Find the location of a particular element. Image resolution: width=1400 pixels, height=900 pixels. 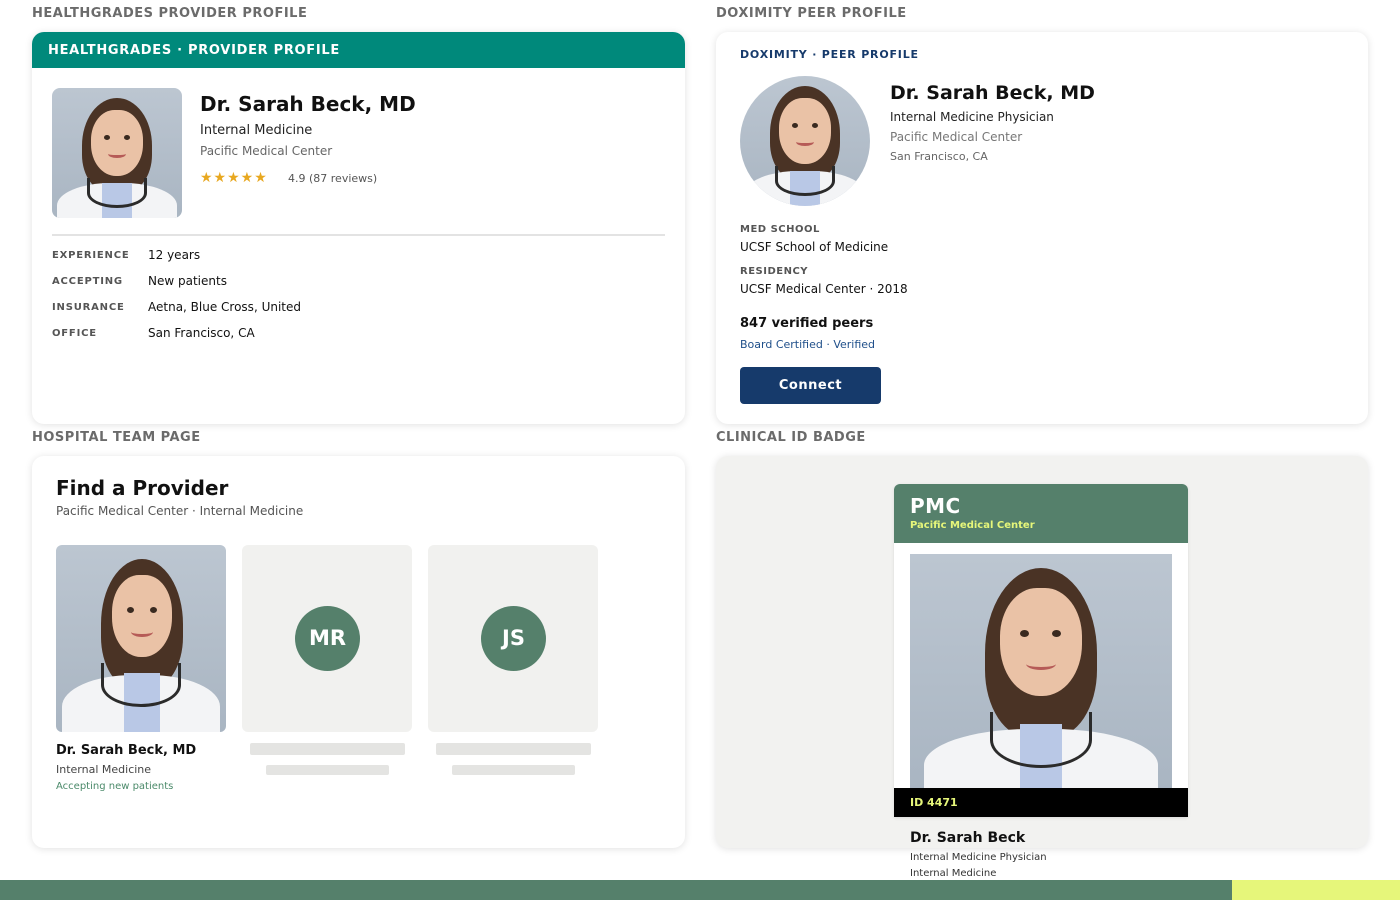

med-school-label: MED SCHOOL is located at coordinates (780, 229).